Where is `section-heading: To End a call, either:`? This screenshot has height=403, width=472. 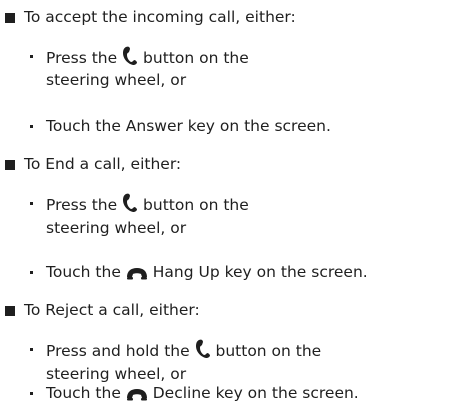 section-heading: To End a call, either: is located at coordinates (103, 164).